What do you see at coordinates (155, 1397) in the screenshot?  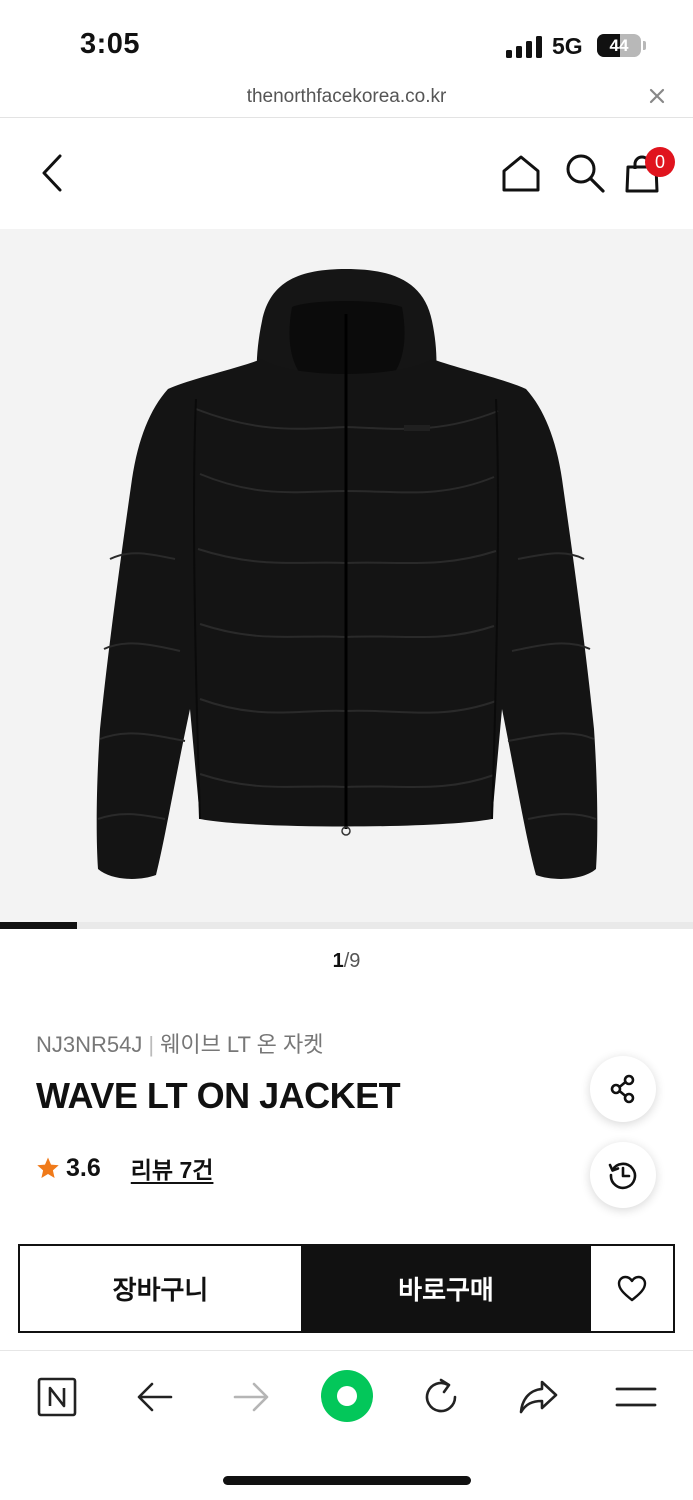 I see `back-icon` at bounding box center [155, 1397].